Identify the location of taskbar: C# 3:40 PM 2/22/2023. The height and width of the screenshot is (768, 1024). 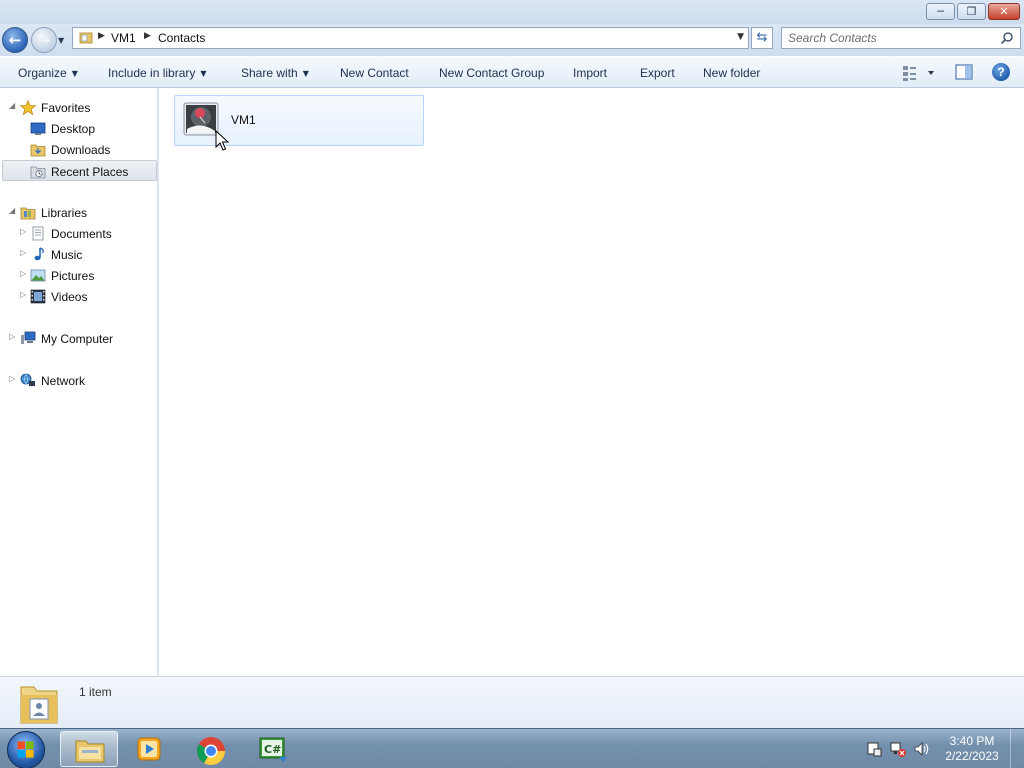
(512, 748).